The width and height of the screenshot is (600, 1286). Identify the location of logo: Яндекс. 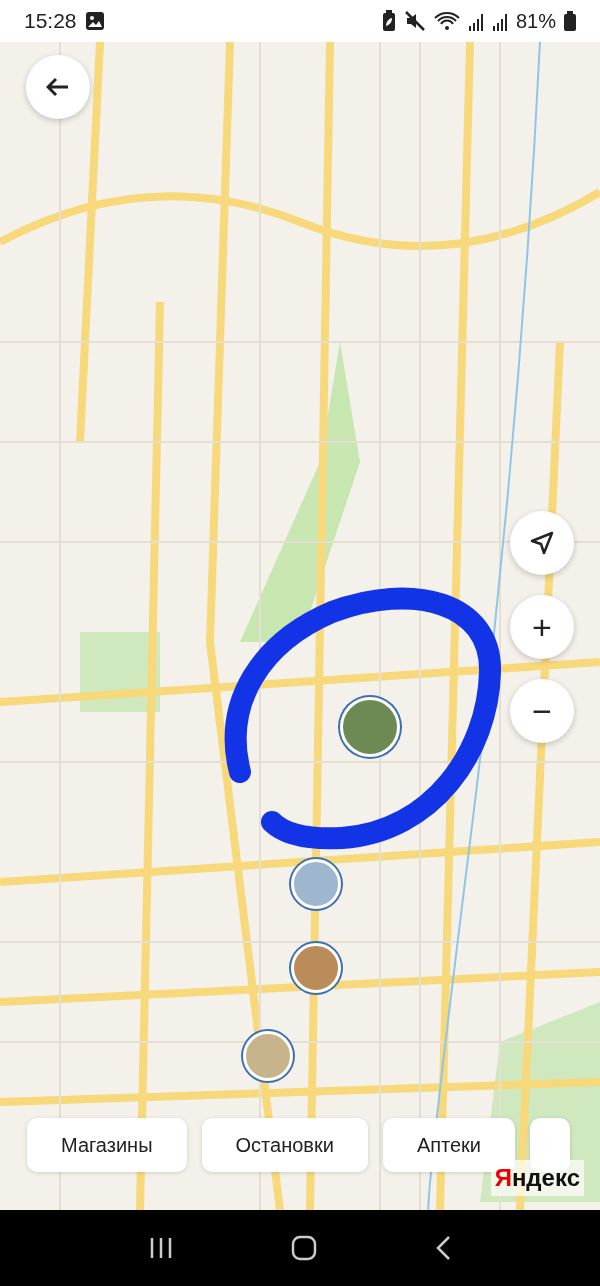
(537, 1178).